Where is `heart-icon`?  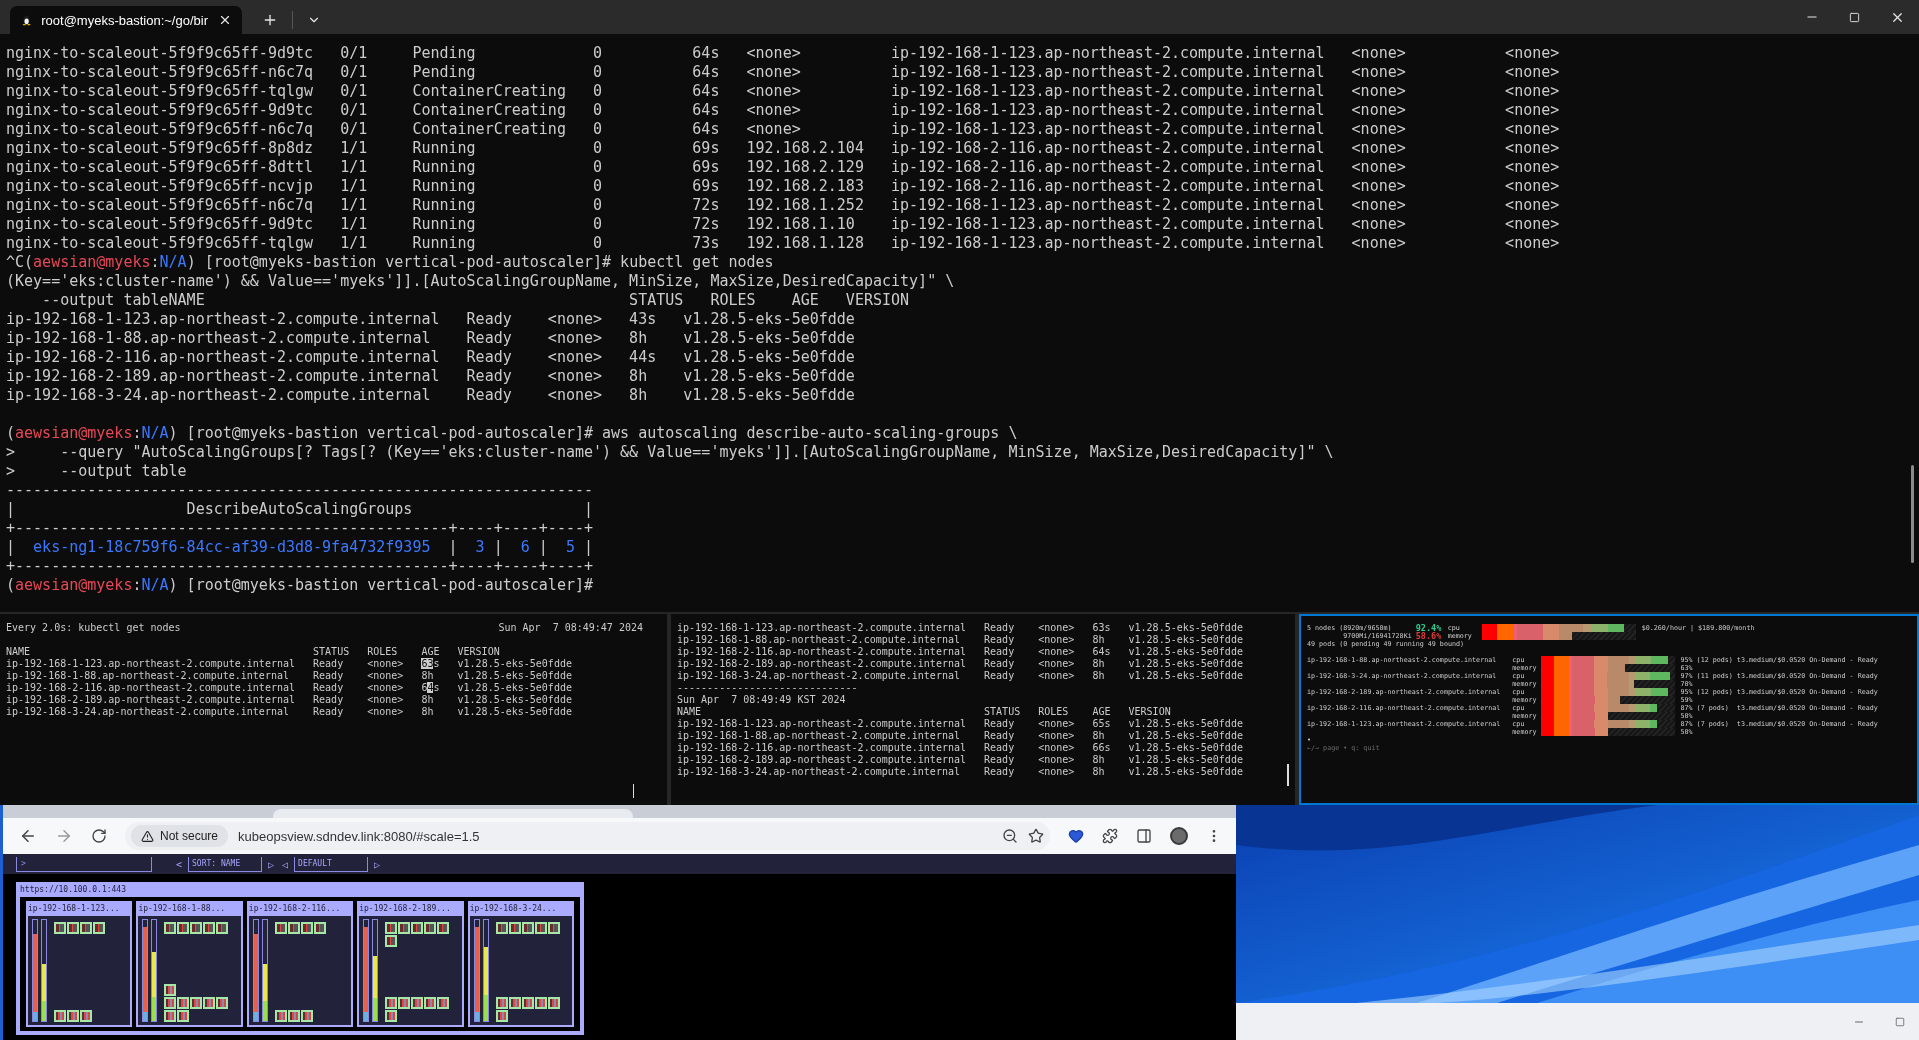 heart-icon is located at coordinates (1076, 836).